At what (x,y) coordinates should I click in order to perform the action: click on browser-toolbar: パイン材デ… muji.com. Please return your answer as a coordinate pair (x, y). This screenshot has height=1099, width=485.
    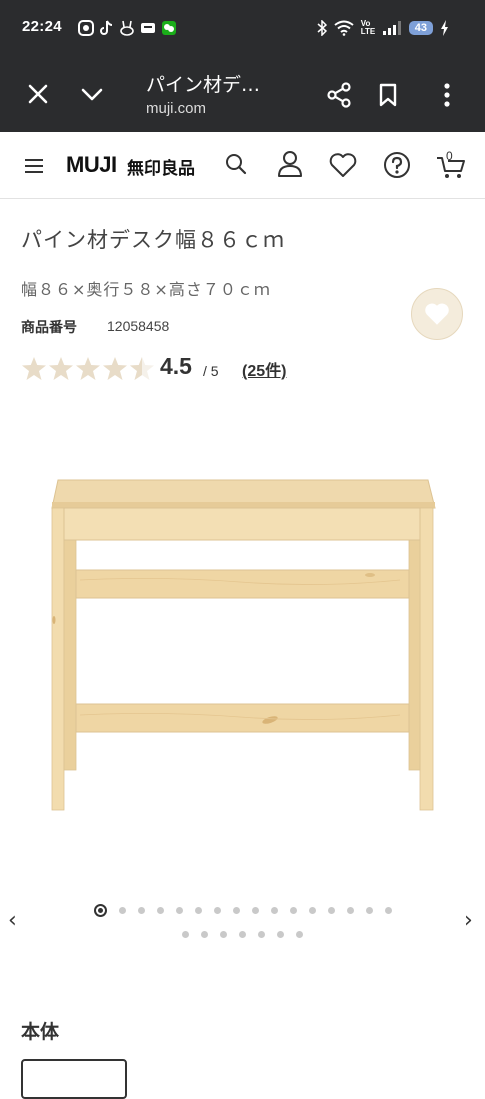
    Looking at the image, I should click on (242, 94).